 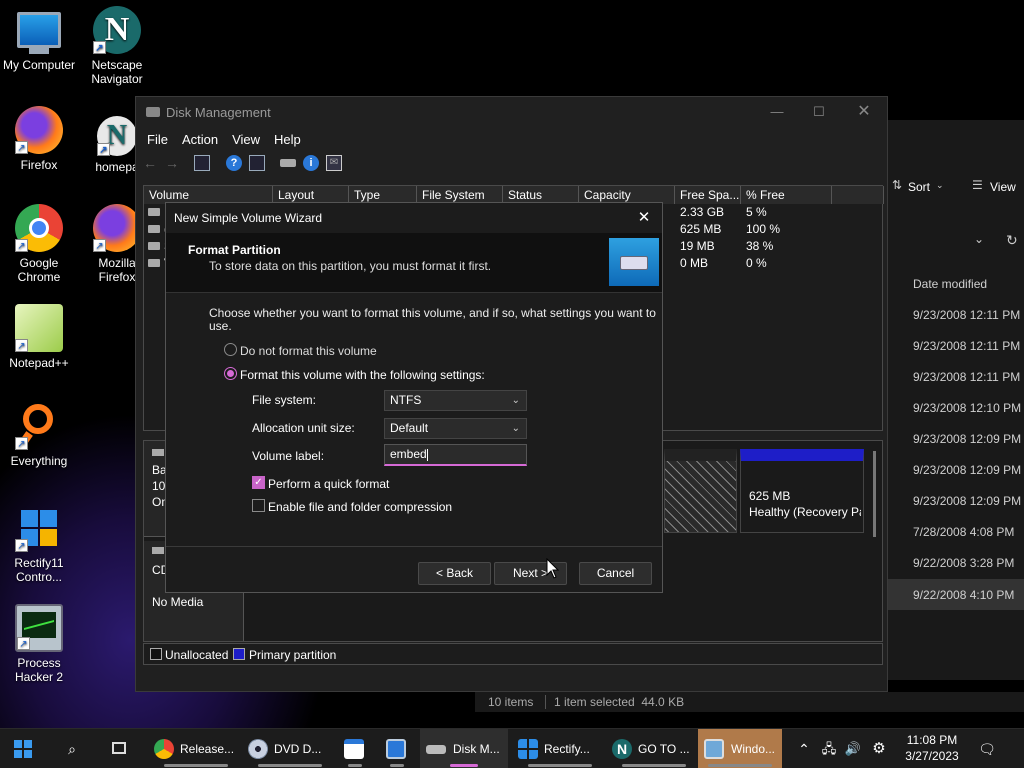 What do you see at coordinates (829, 748) in the screenshot?
I see `network-icon: 🖧` at bounding box center [829, 748].